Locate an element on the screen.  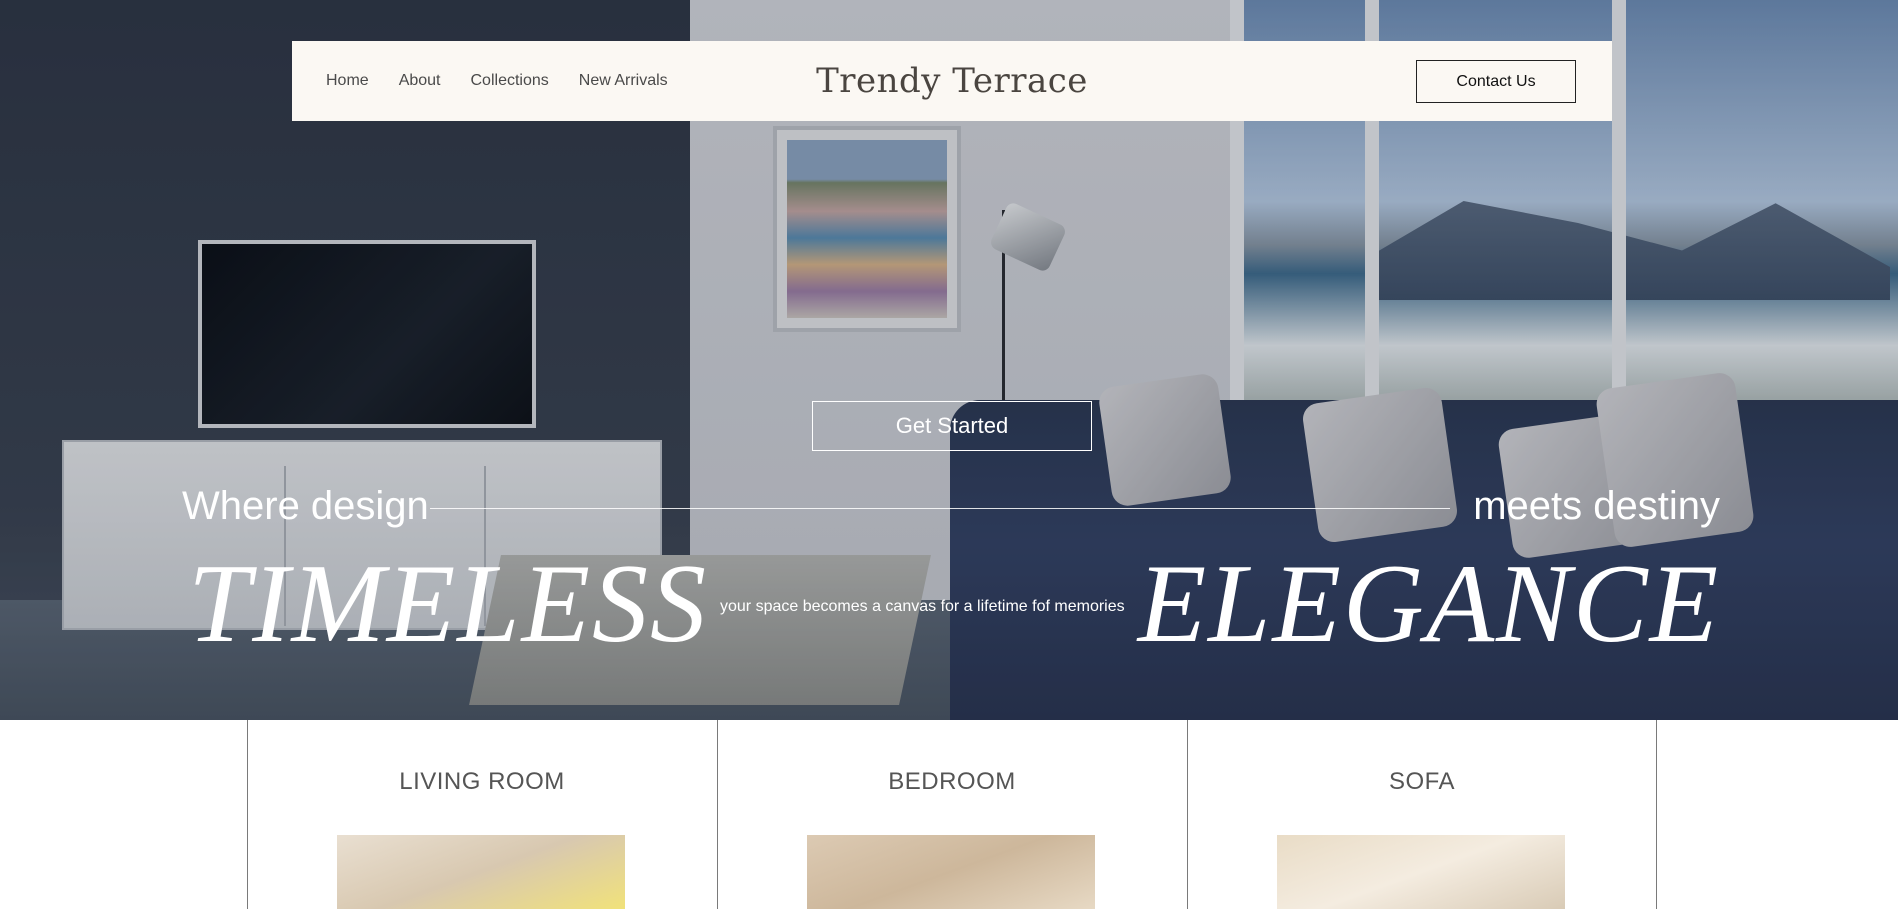
category-label: BEDROOM is located at coordinates (952, 781).